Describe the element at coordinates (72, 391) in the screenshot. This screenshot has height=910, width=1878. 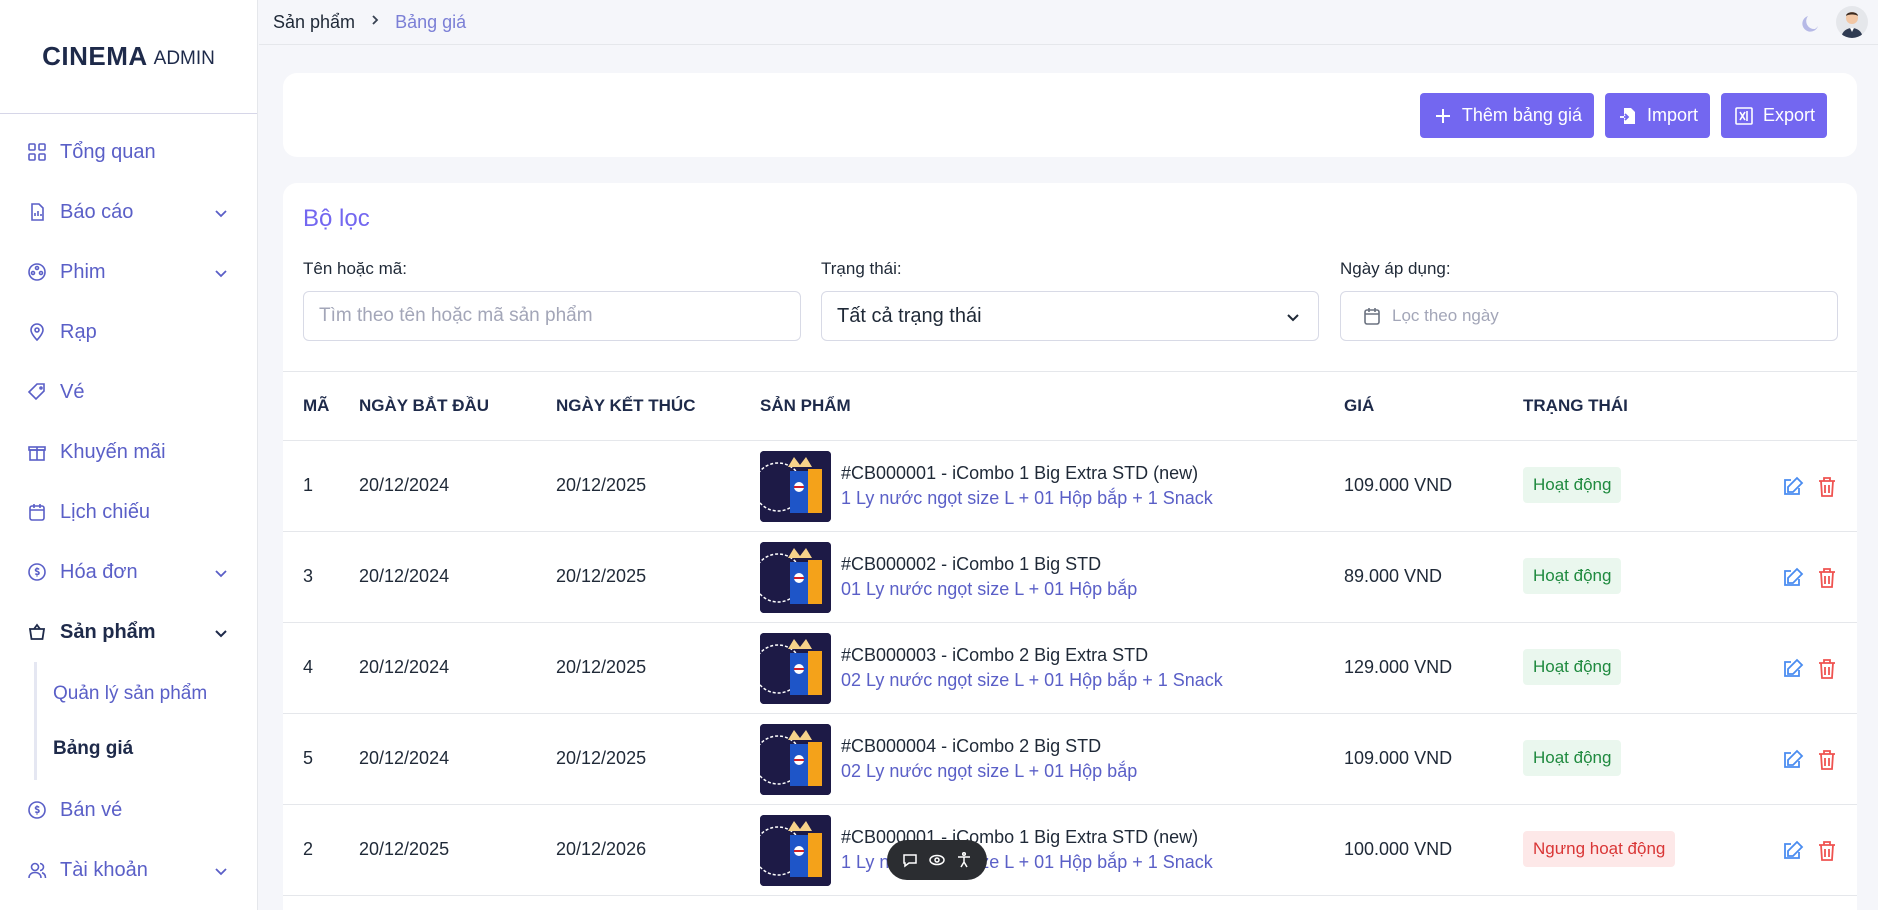
I see `sidebar-item-label: Vé` at that location.